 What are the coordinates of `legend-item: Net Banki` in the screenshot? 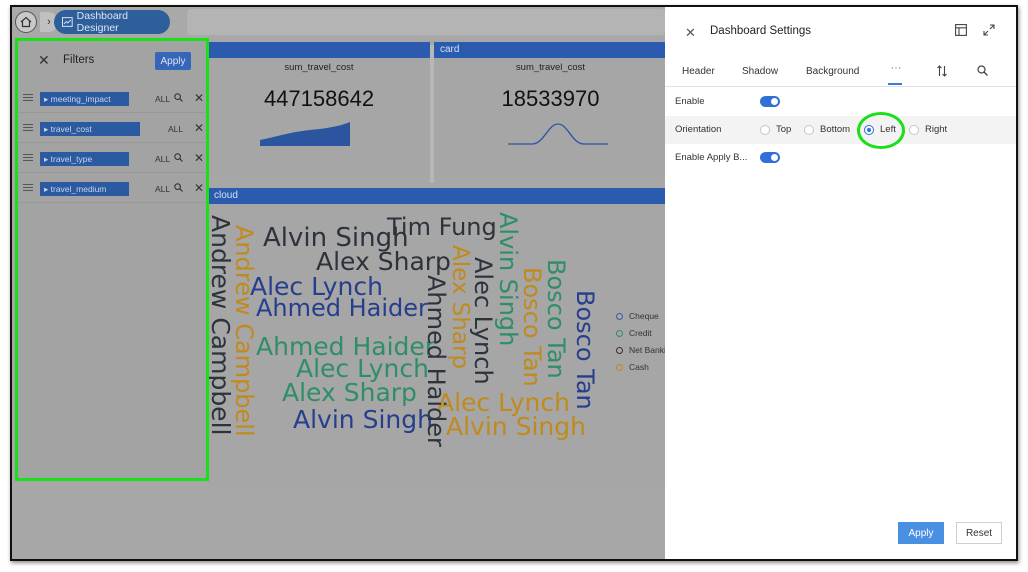 It's located at (641, 350).